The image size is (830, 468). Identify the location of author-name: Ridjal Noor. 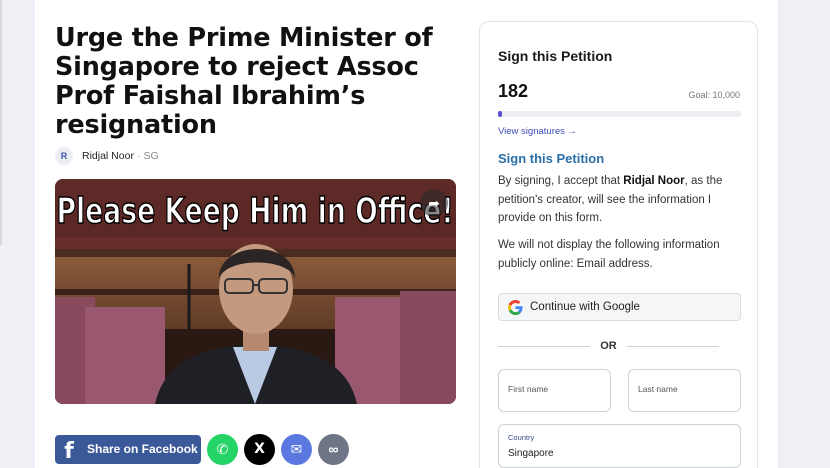
(108, 156).